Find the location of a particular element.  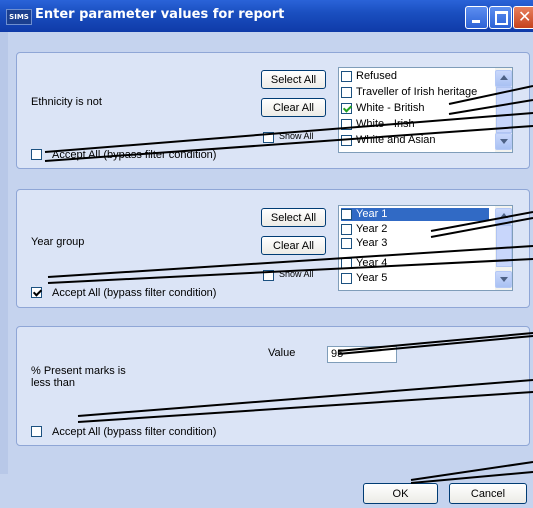

list-item: Year 5 is located at coordinates (416, 278).